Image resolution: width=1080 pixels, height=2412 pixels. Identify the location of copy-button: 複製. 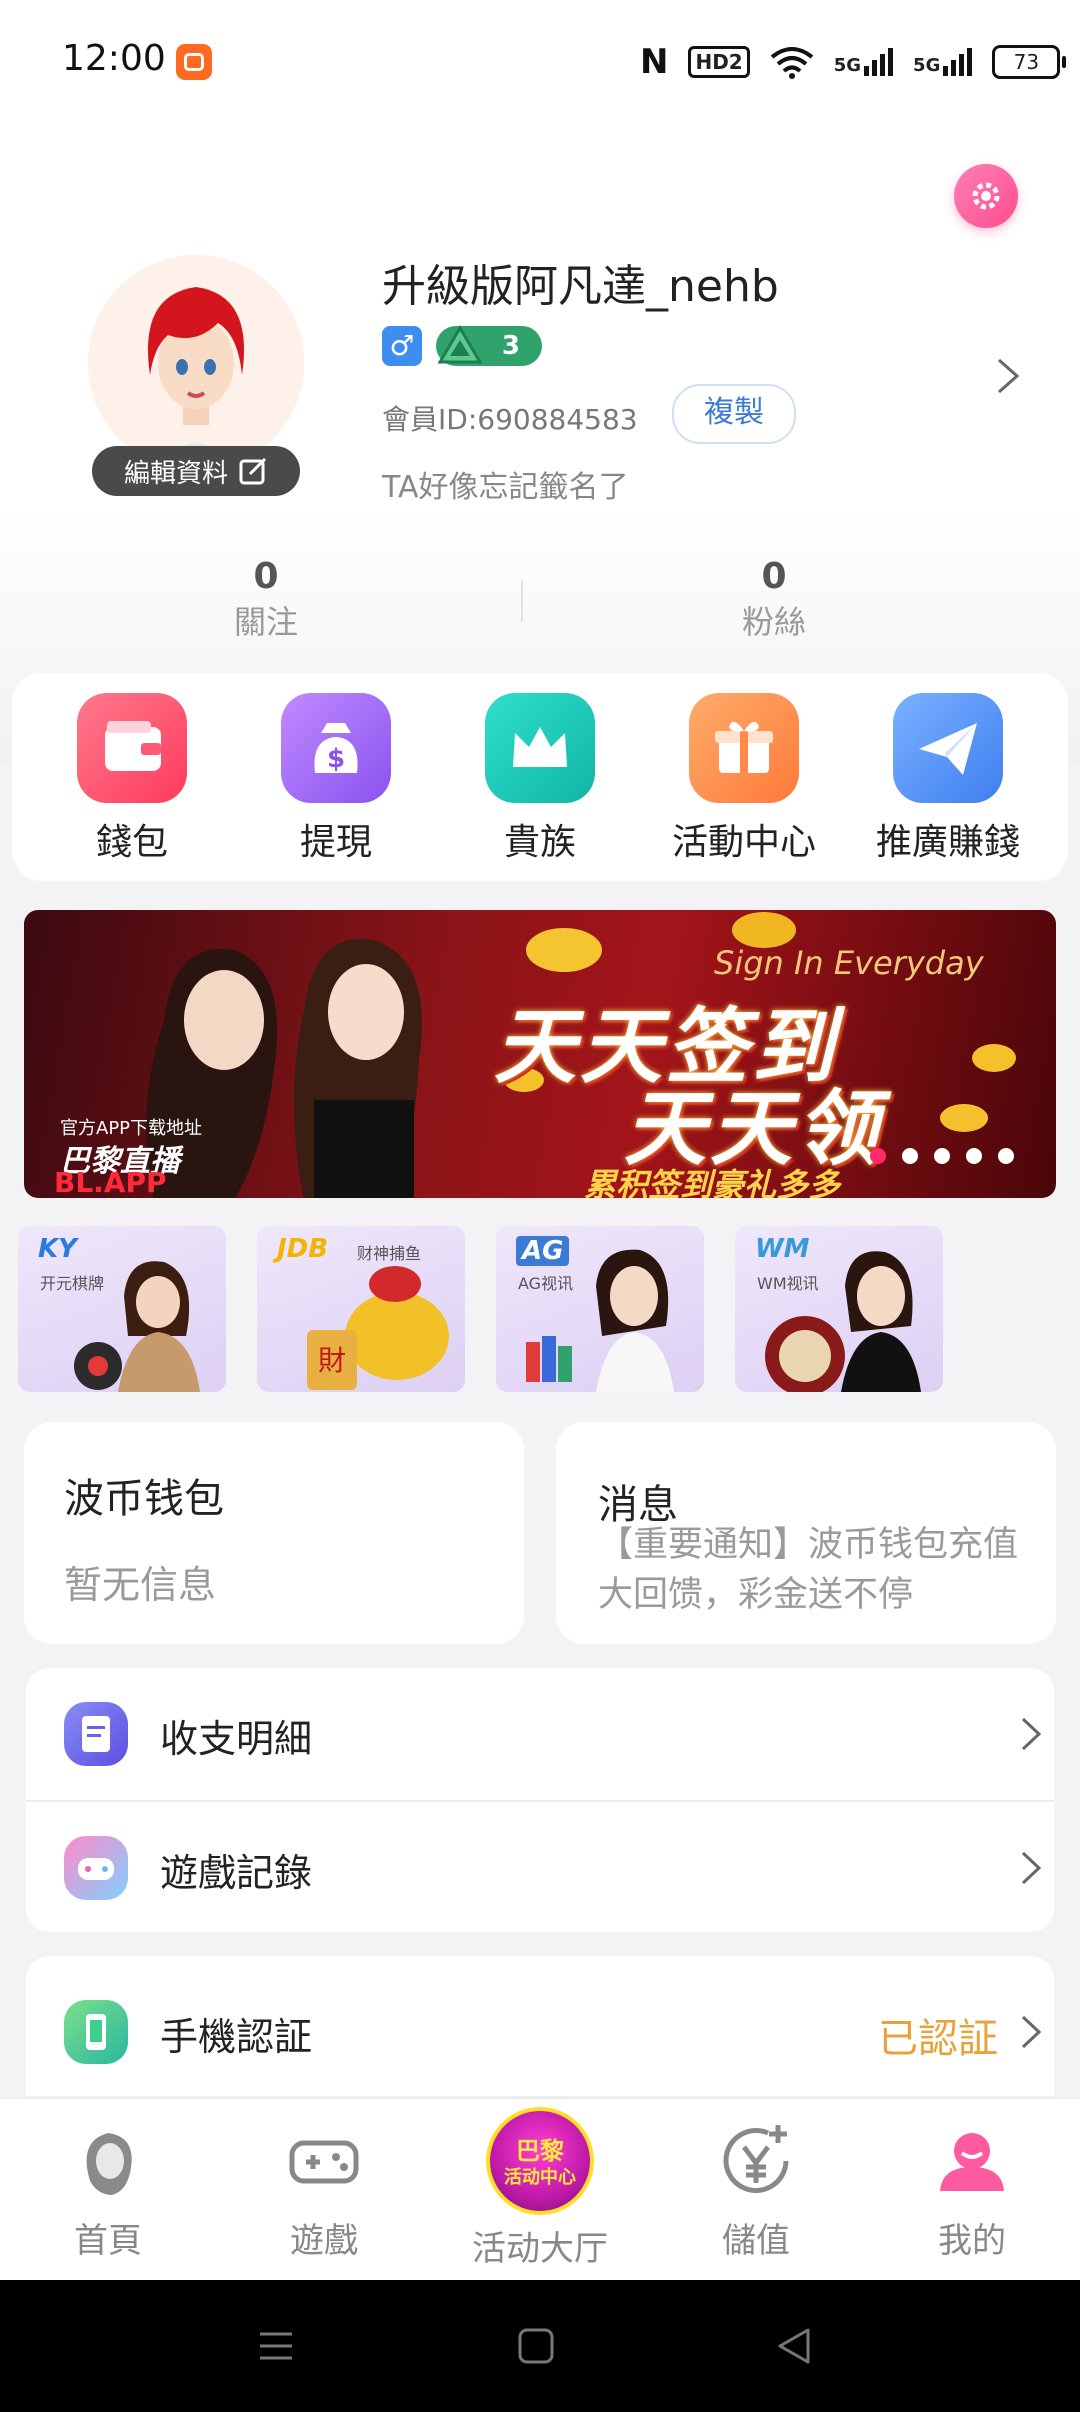
(734, 414).